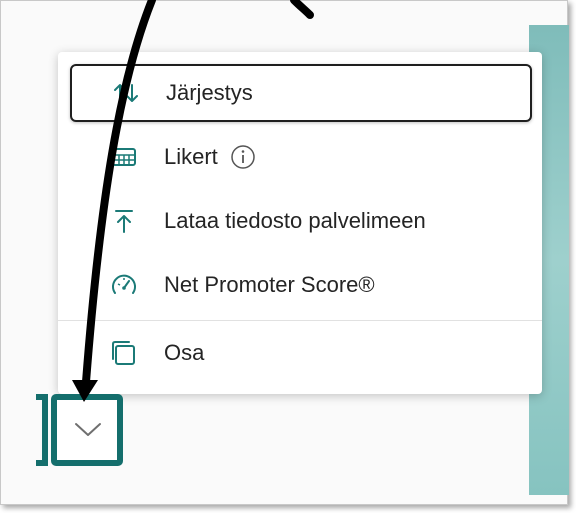 This screenshot has height=513, width=576. Describe the element at coordinates (300, 320) in the screenshot. I see `menu-divider` at that location.